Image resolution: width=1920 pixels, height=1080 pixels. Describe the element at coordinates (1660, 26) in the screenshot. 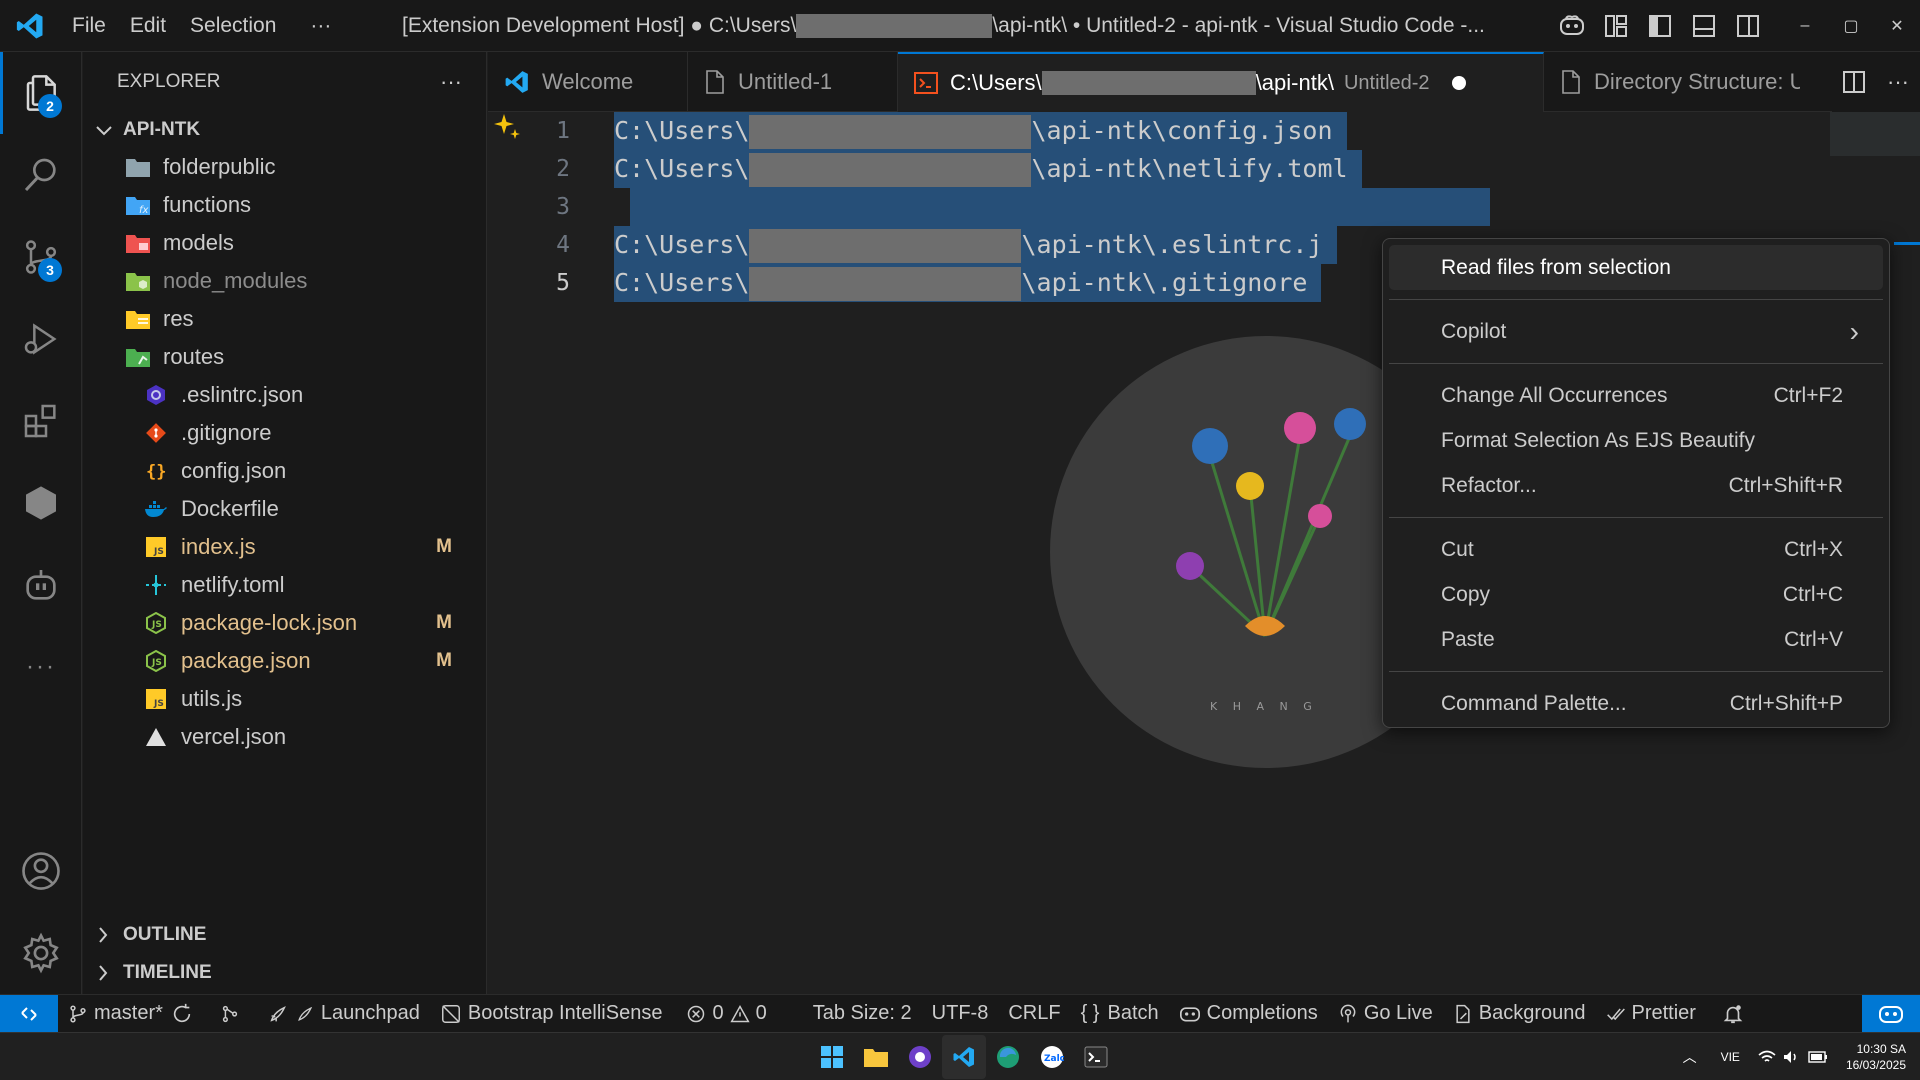

I see `toggle-primary-sidebar-icon` at that location.